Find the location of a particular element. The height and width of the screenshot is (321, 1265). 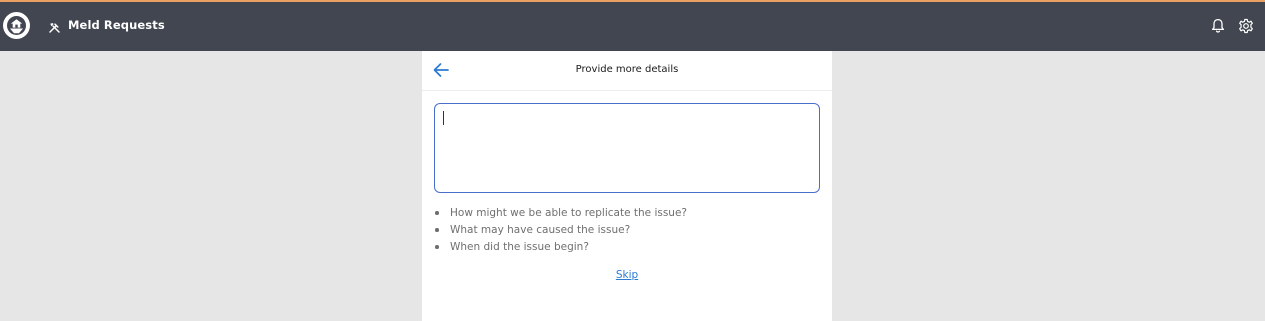

list-item: When did the issue begin? is located at coordinates (560, 248).